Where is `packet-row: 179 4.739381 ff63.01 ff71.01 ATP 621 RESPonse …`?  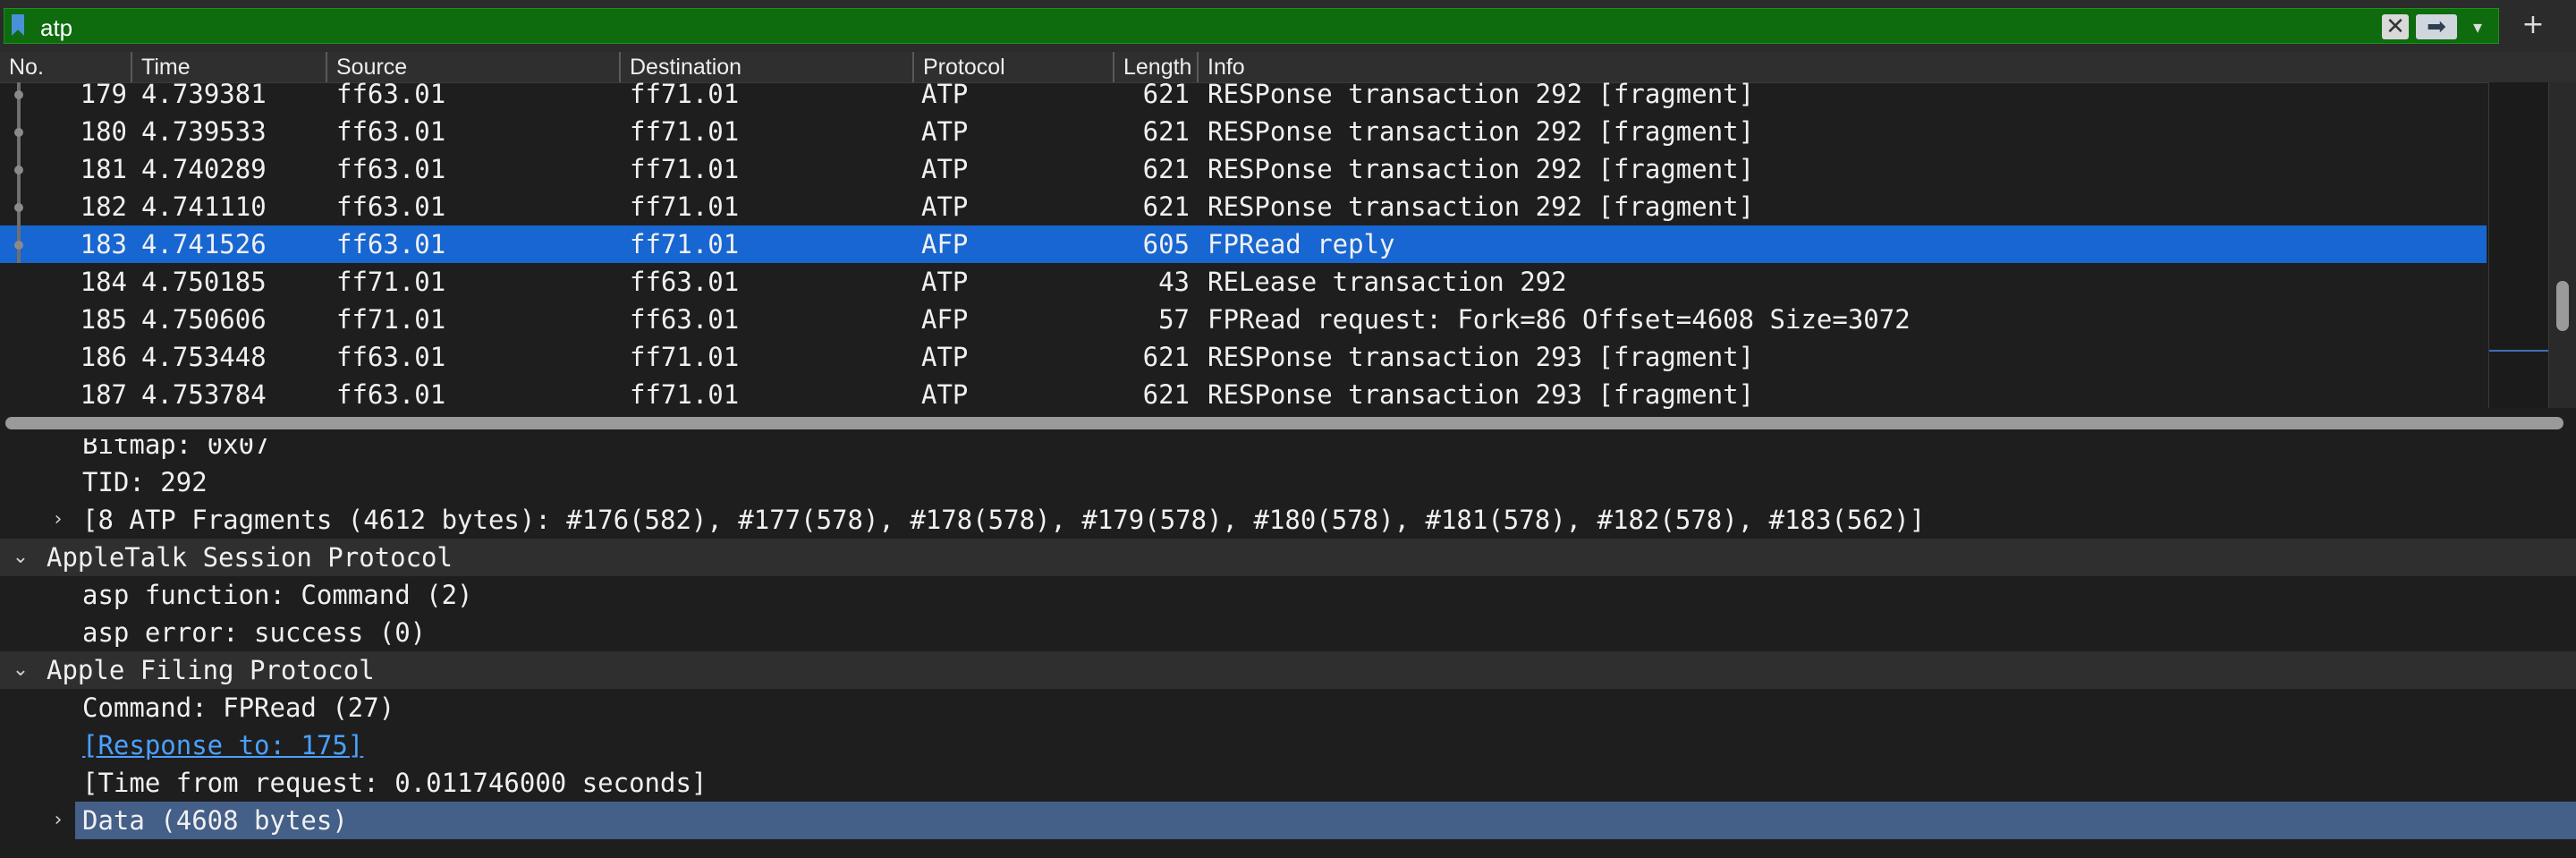
packet-row: 179 4.739381 ff63.01 ff71.01 ATP 621 RESPonse … is located at coordinates (1243, 98).